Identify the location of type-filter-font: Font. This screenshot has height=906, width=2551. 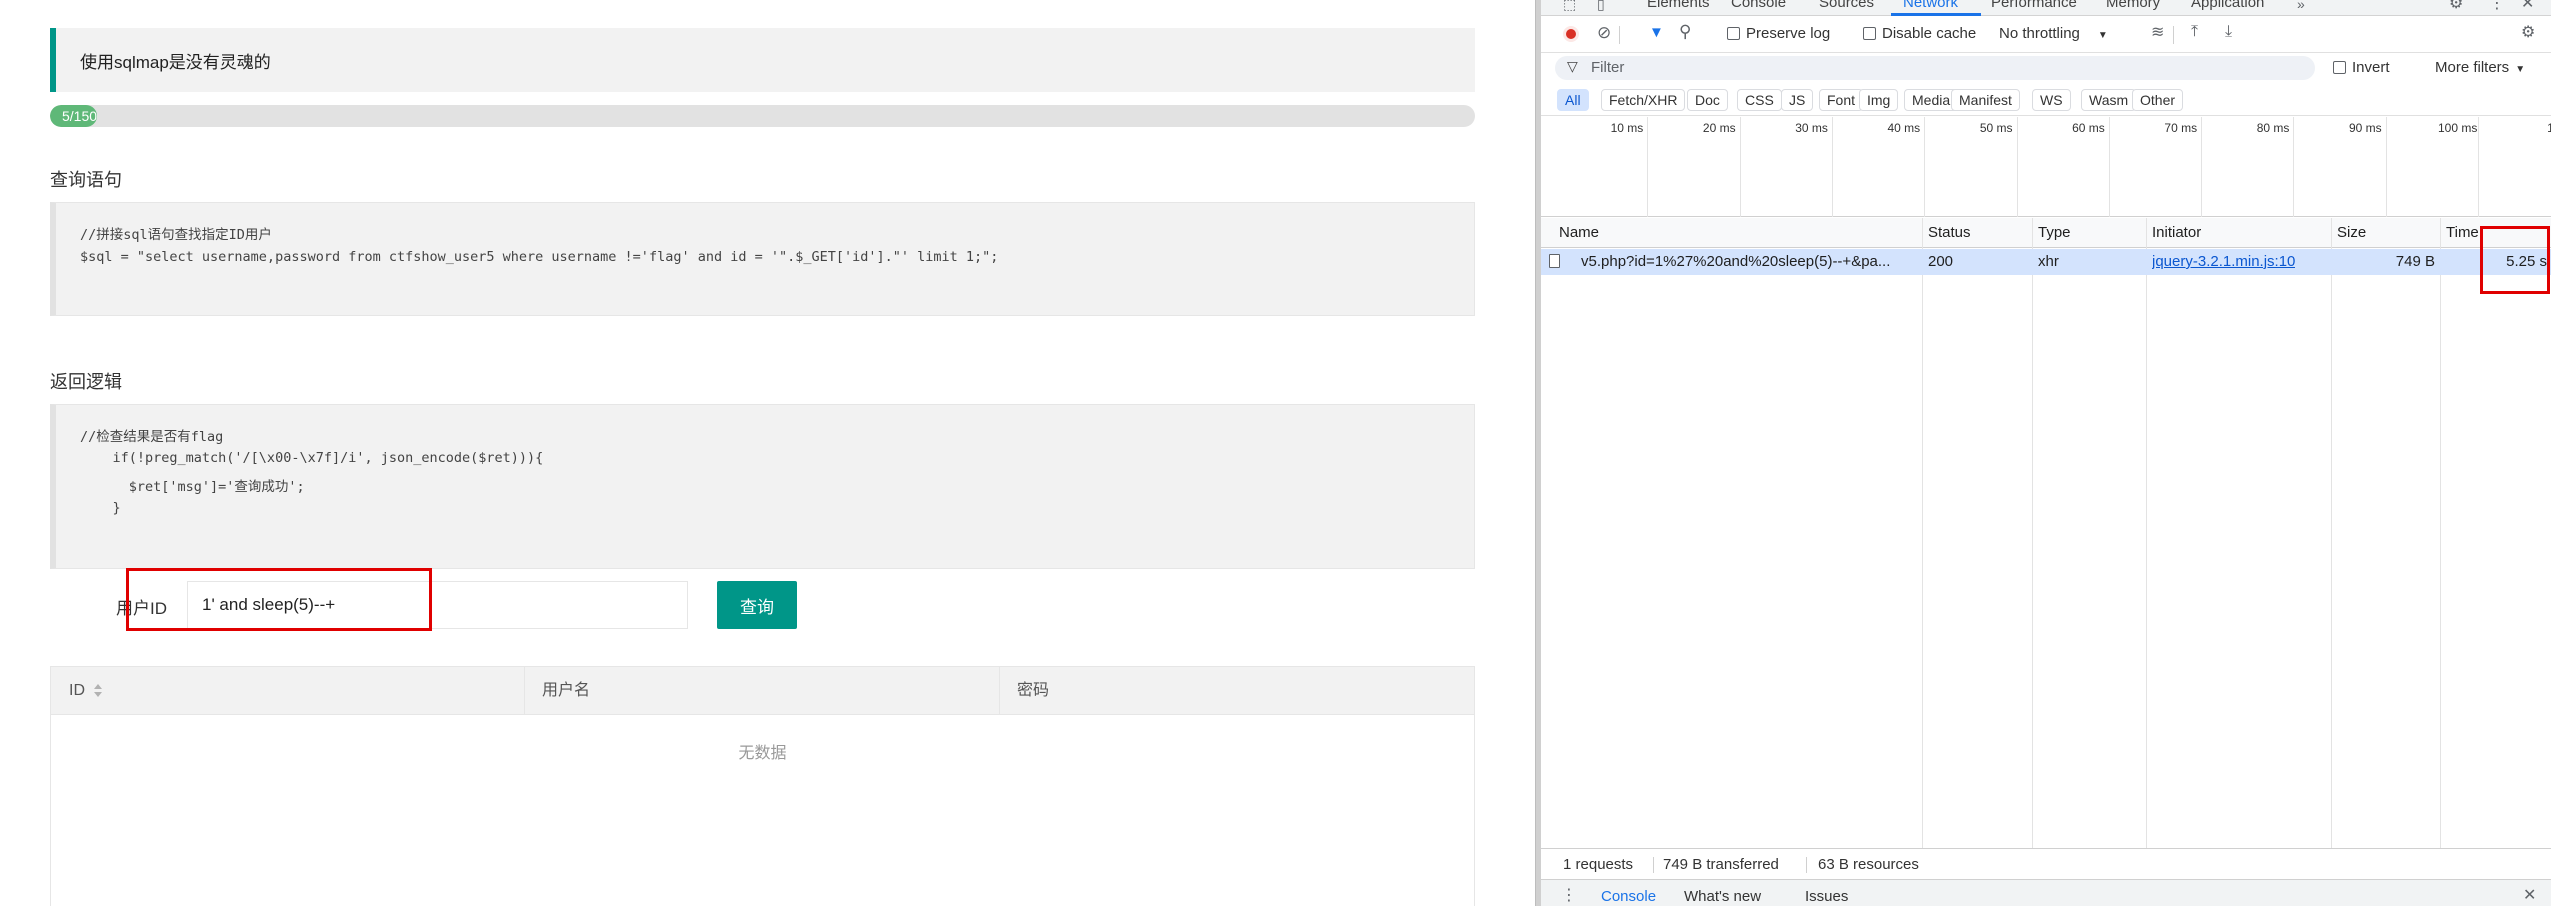
(1841, 100).